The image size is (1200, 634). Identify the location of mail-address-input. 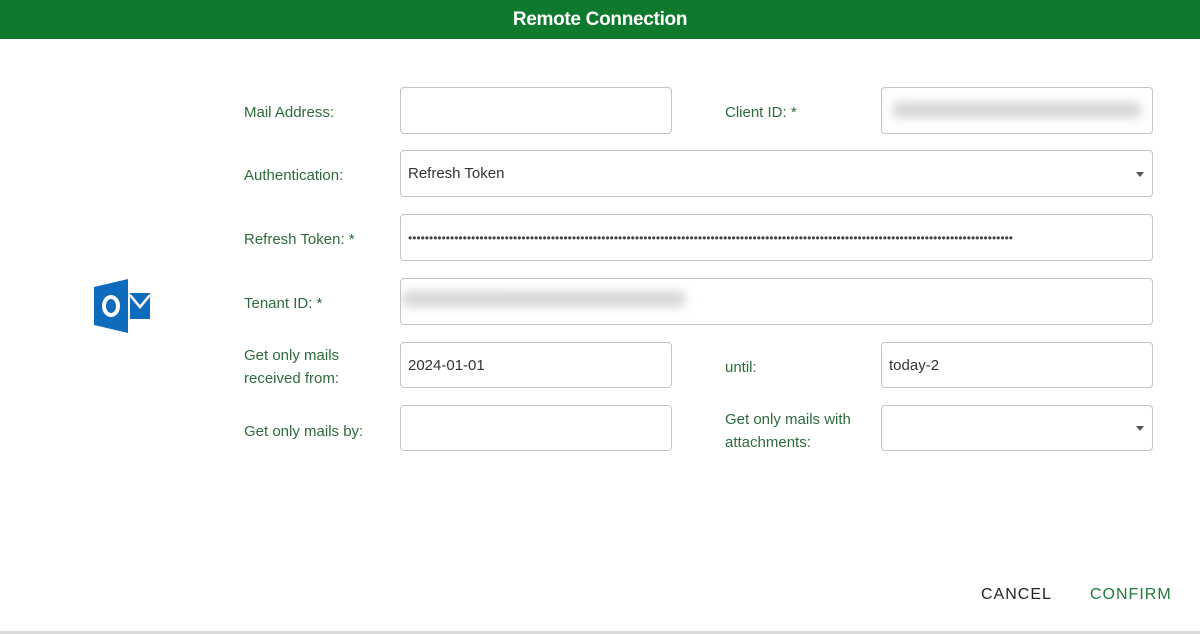
(536, 110).